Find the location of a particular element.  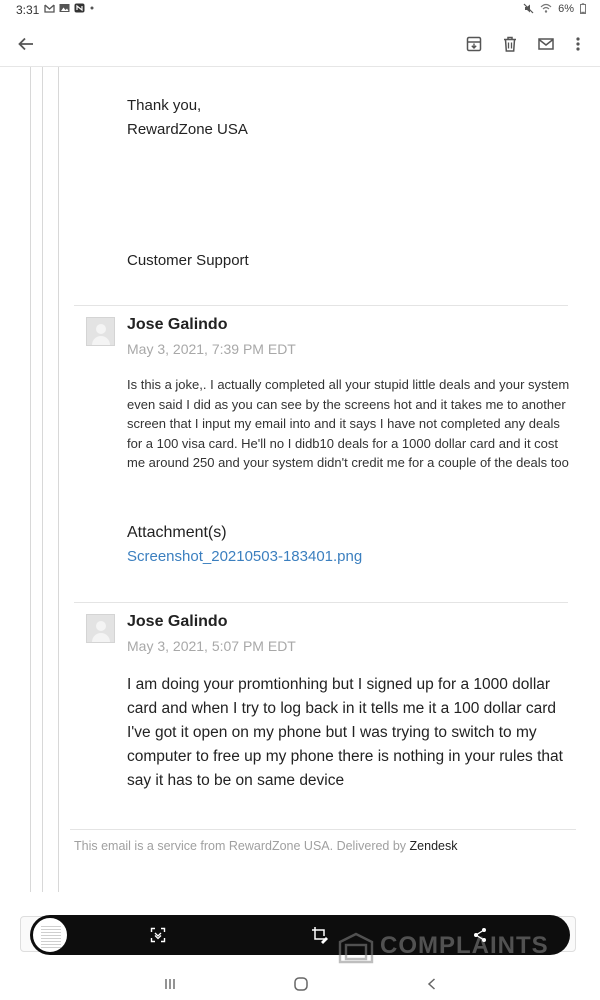

footer-divider is located at coordinates (323, 829).